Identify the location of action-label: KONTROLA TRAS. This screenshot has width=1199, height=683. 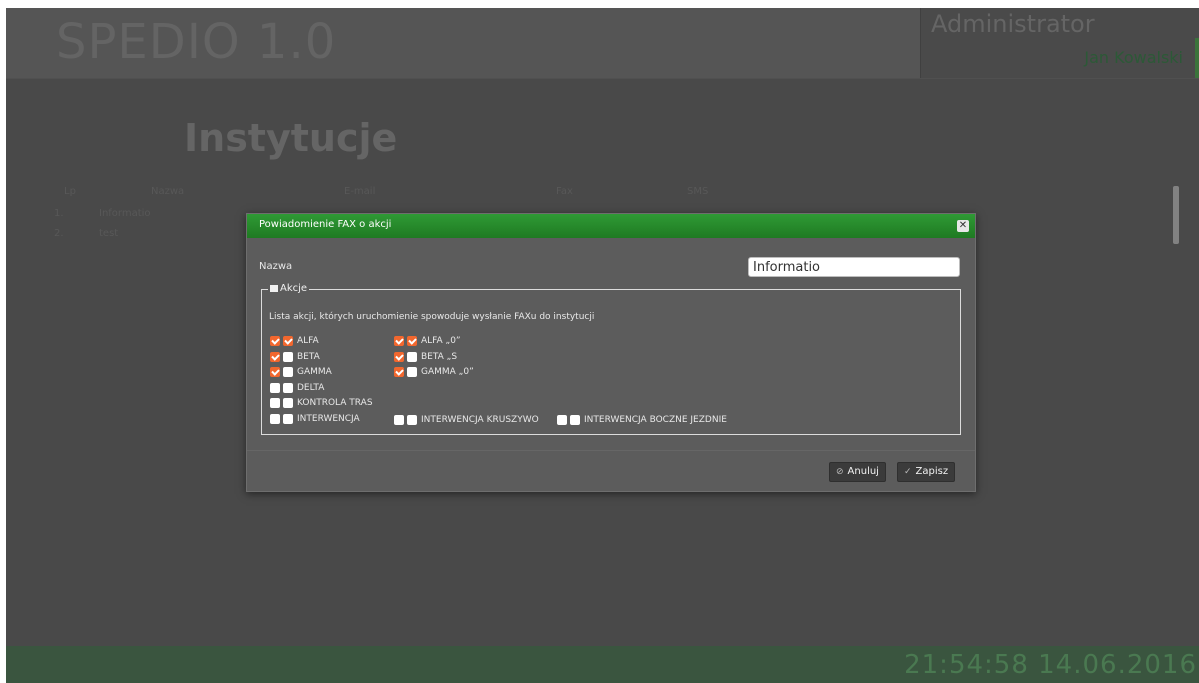
(335, 403).